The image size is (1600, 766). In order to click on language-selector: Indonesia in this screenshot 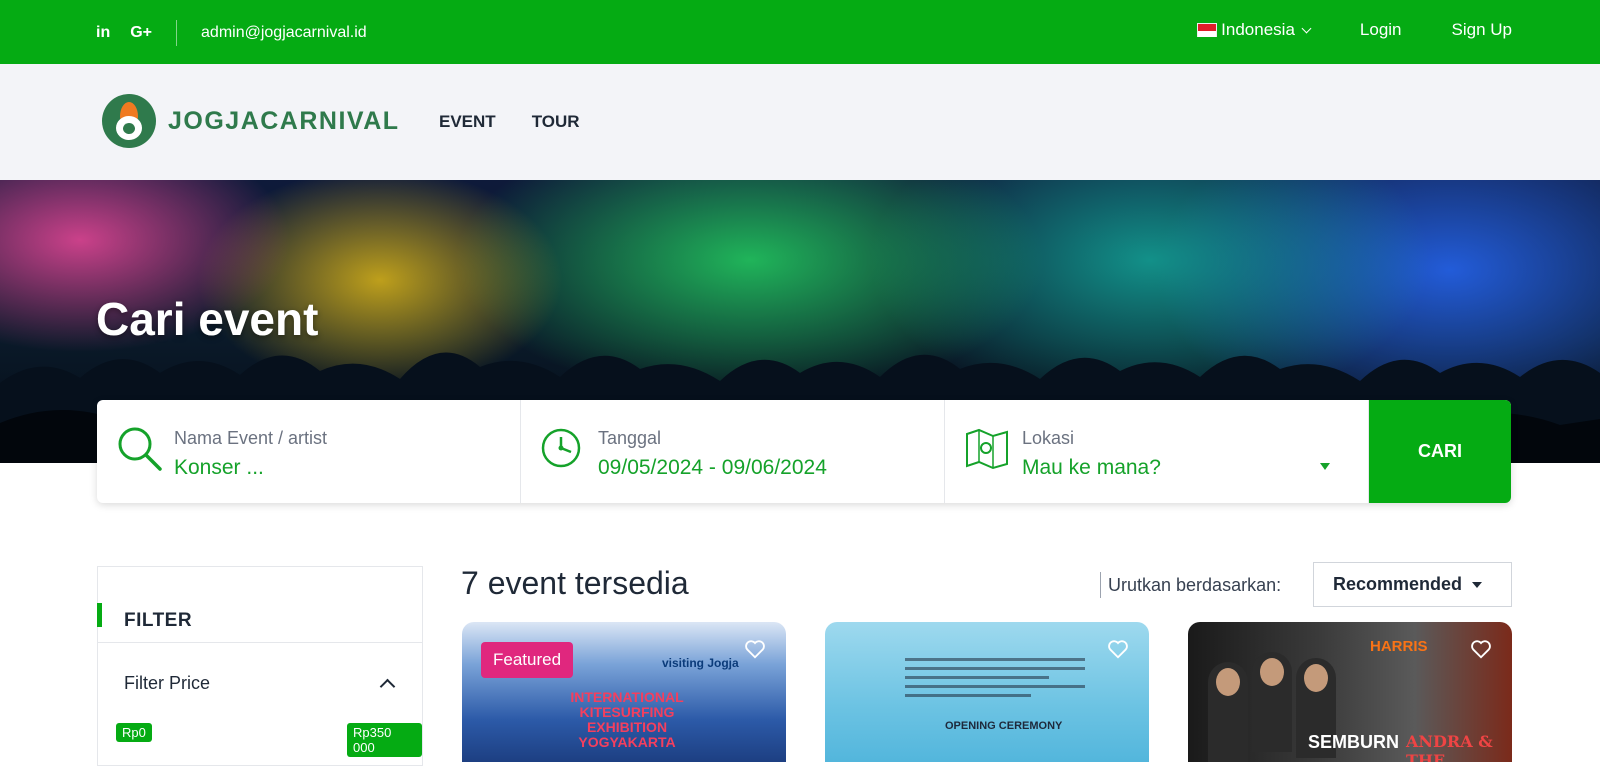, I will do `click(1254, 30)`.